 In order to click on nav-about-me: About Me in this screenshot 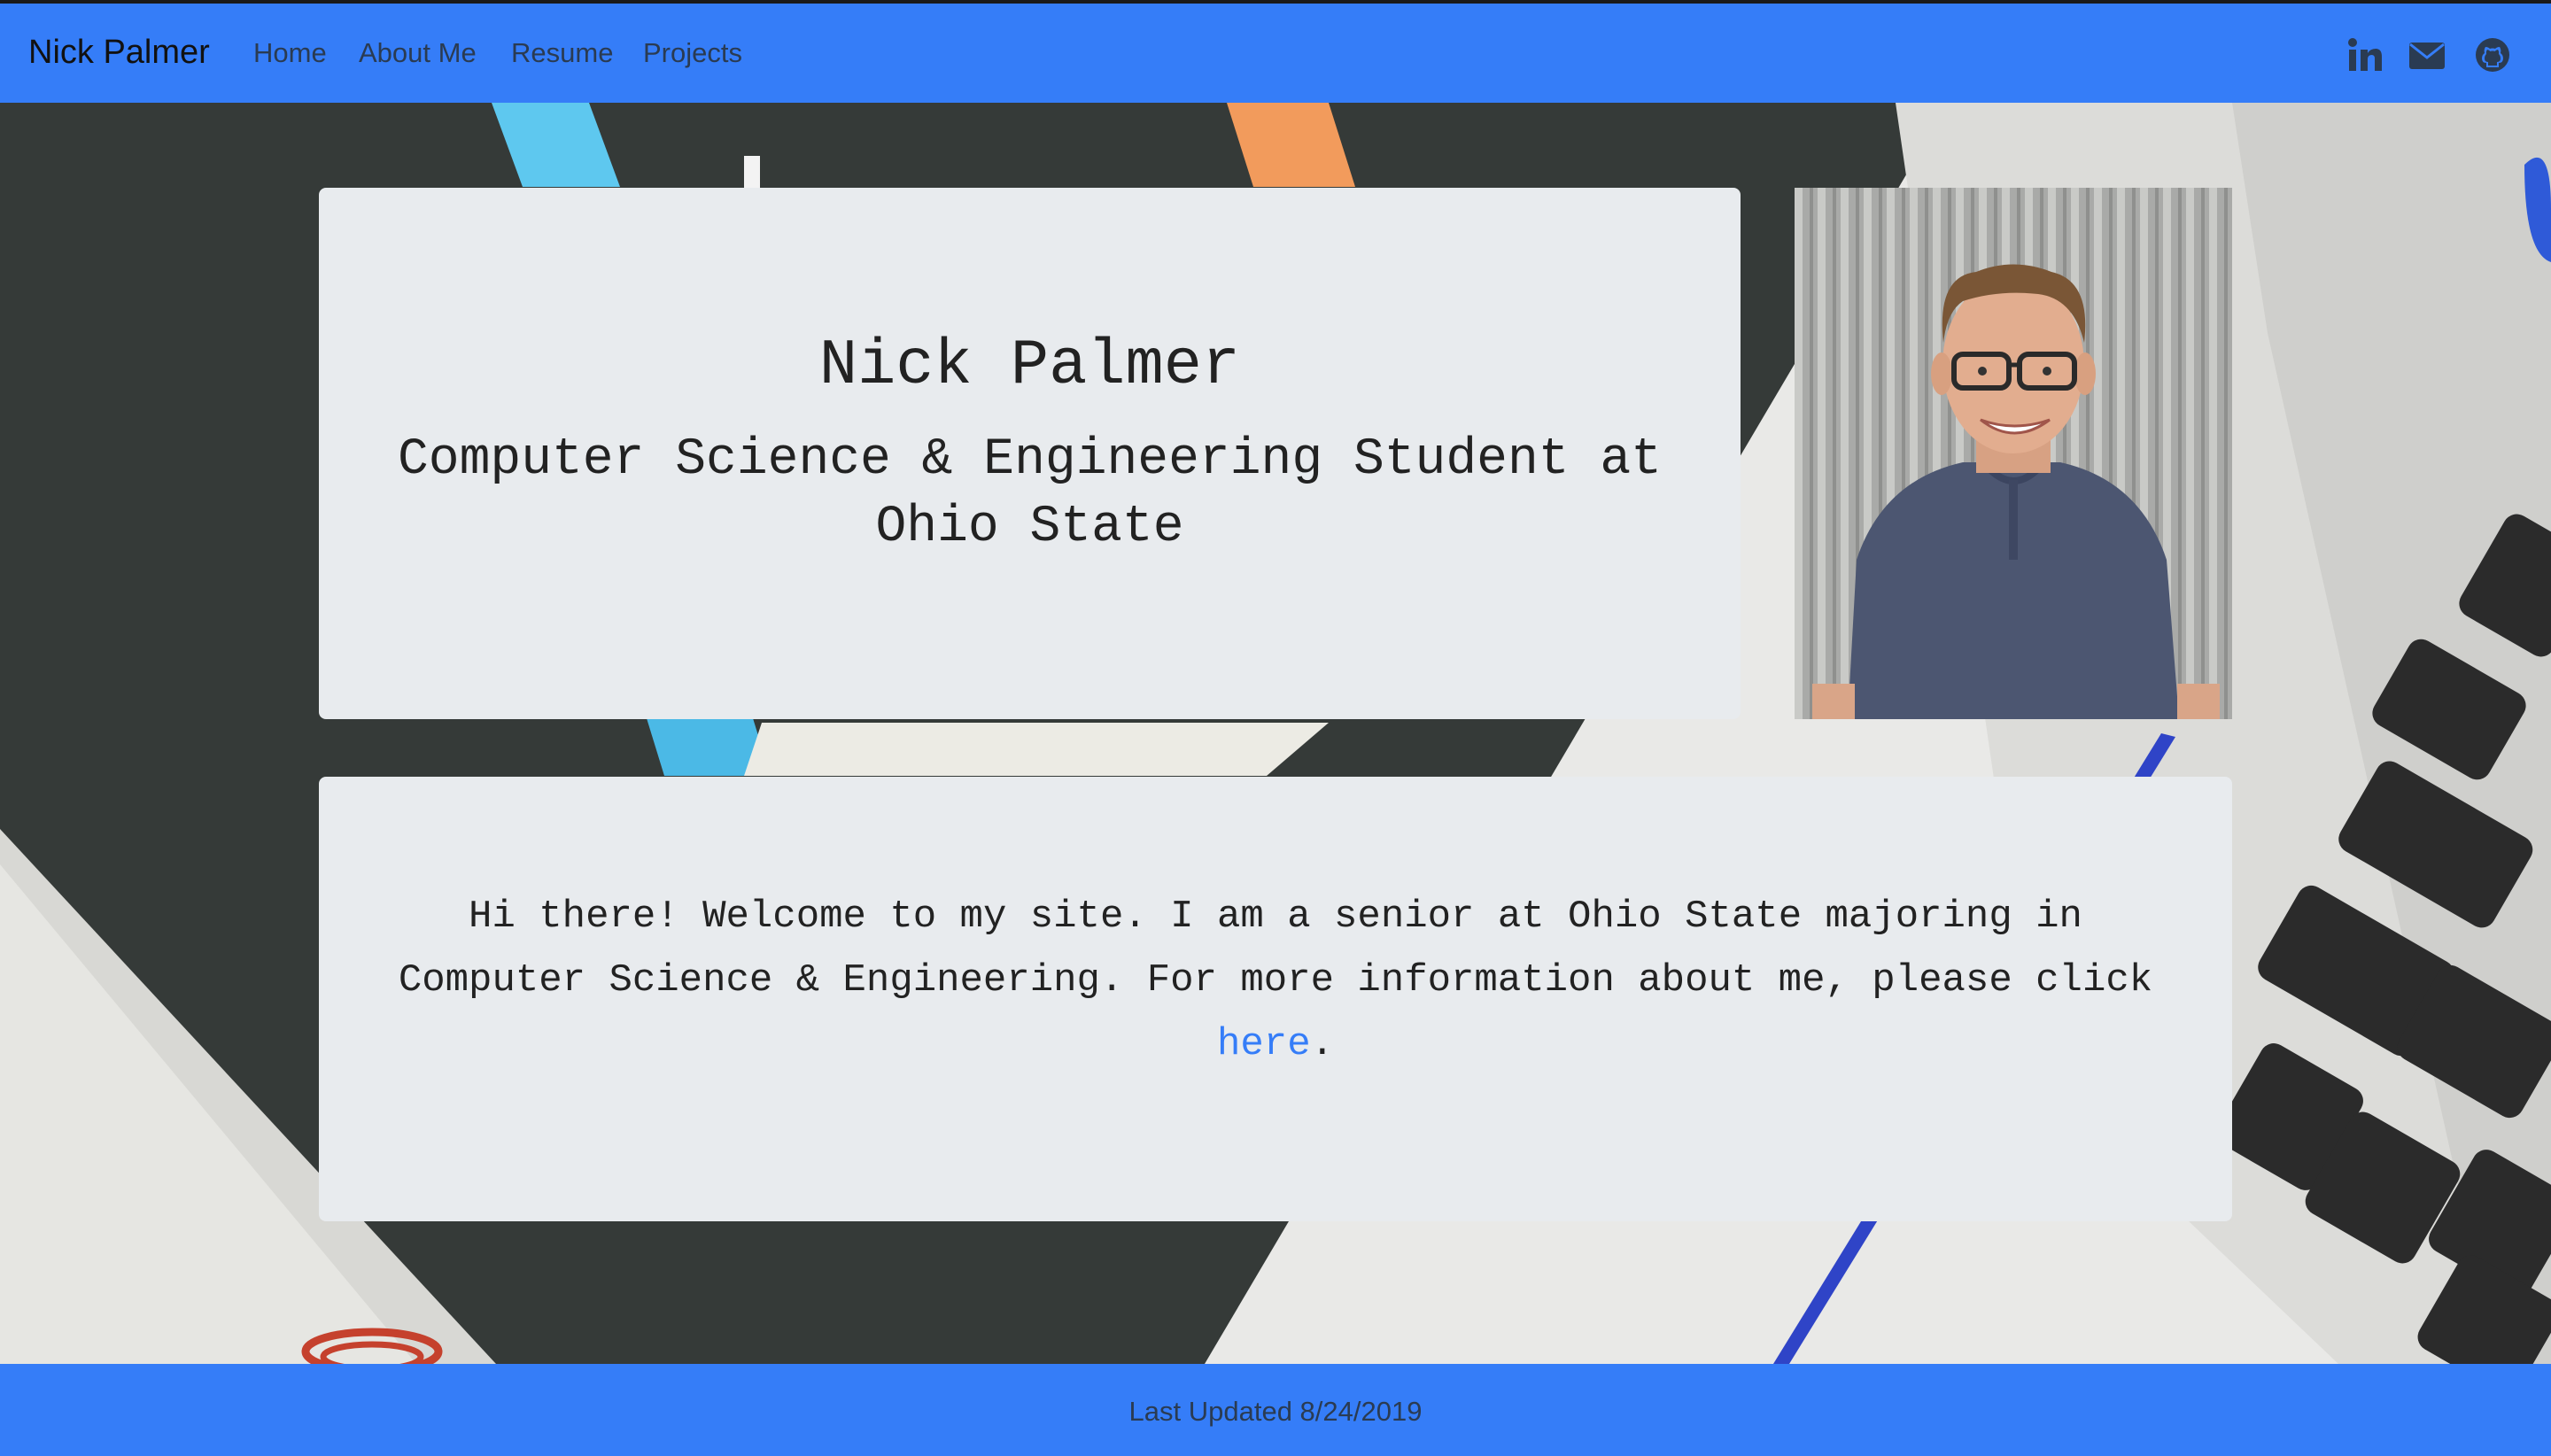, I will do `click(418, 53)`.